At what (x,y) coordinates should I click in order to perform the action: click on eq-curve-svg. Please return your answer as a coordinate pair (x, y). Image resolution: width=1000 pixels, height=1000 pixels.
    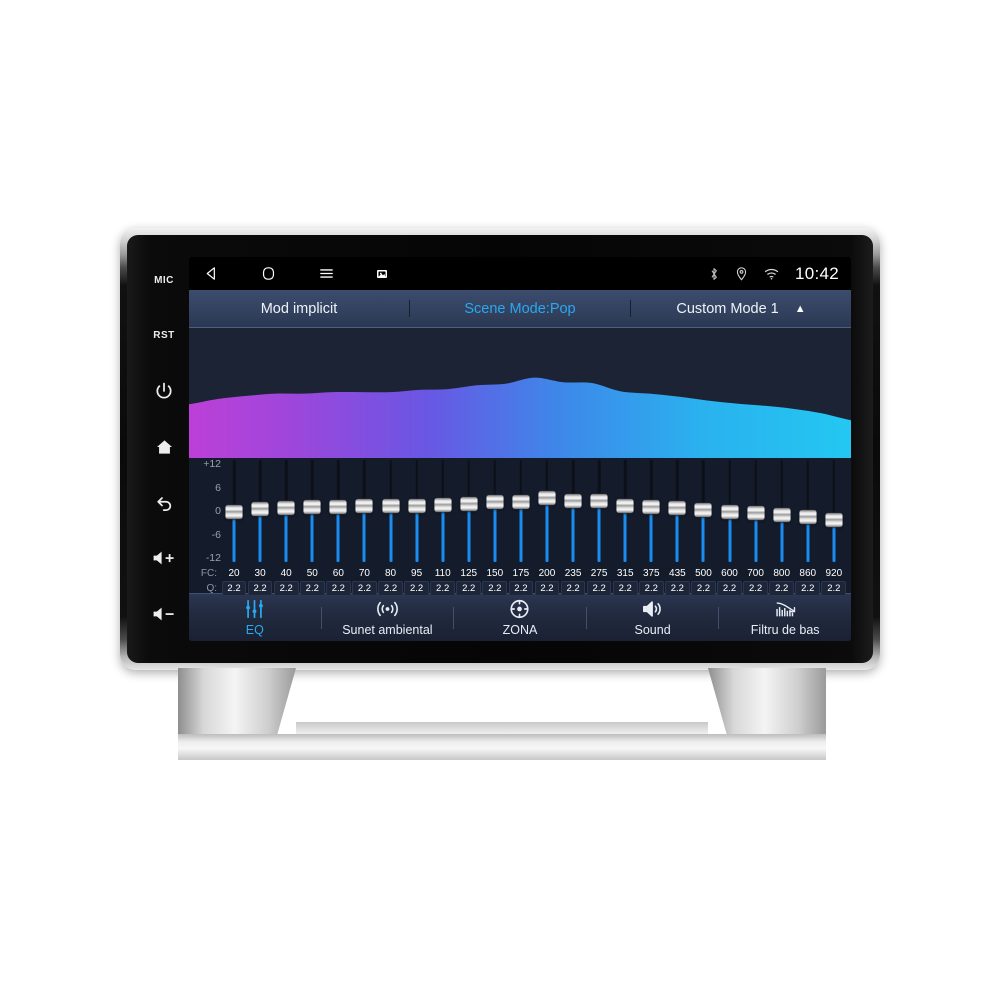
    Looking at the image, I should click on (520, 417).